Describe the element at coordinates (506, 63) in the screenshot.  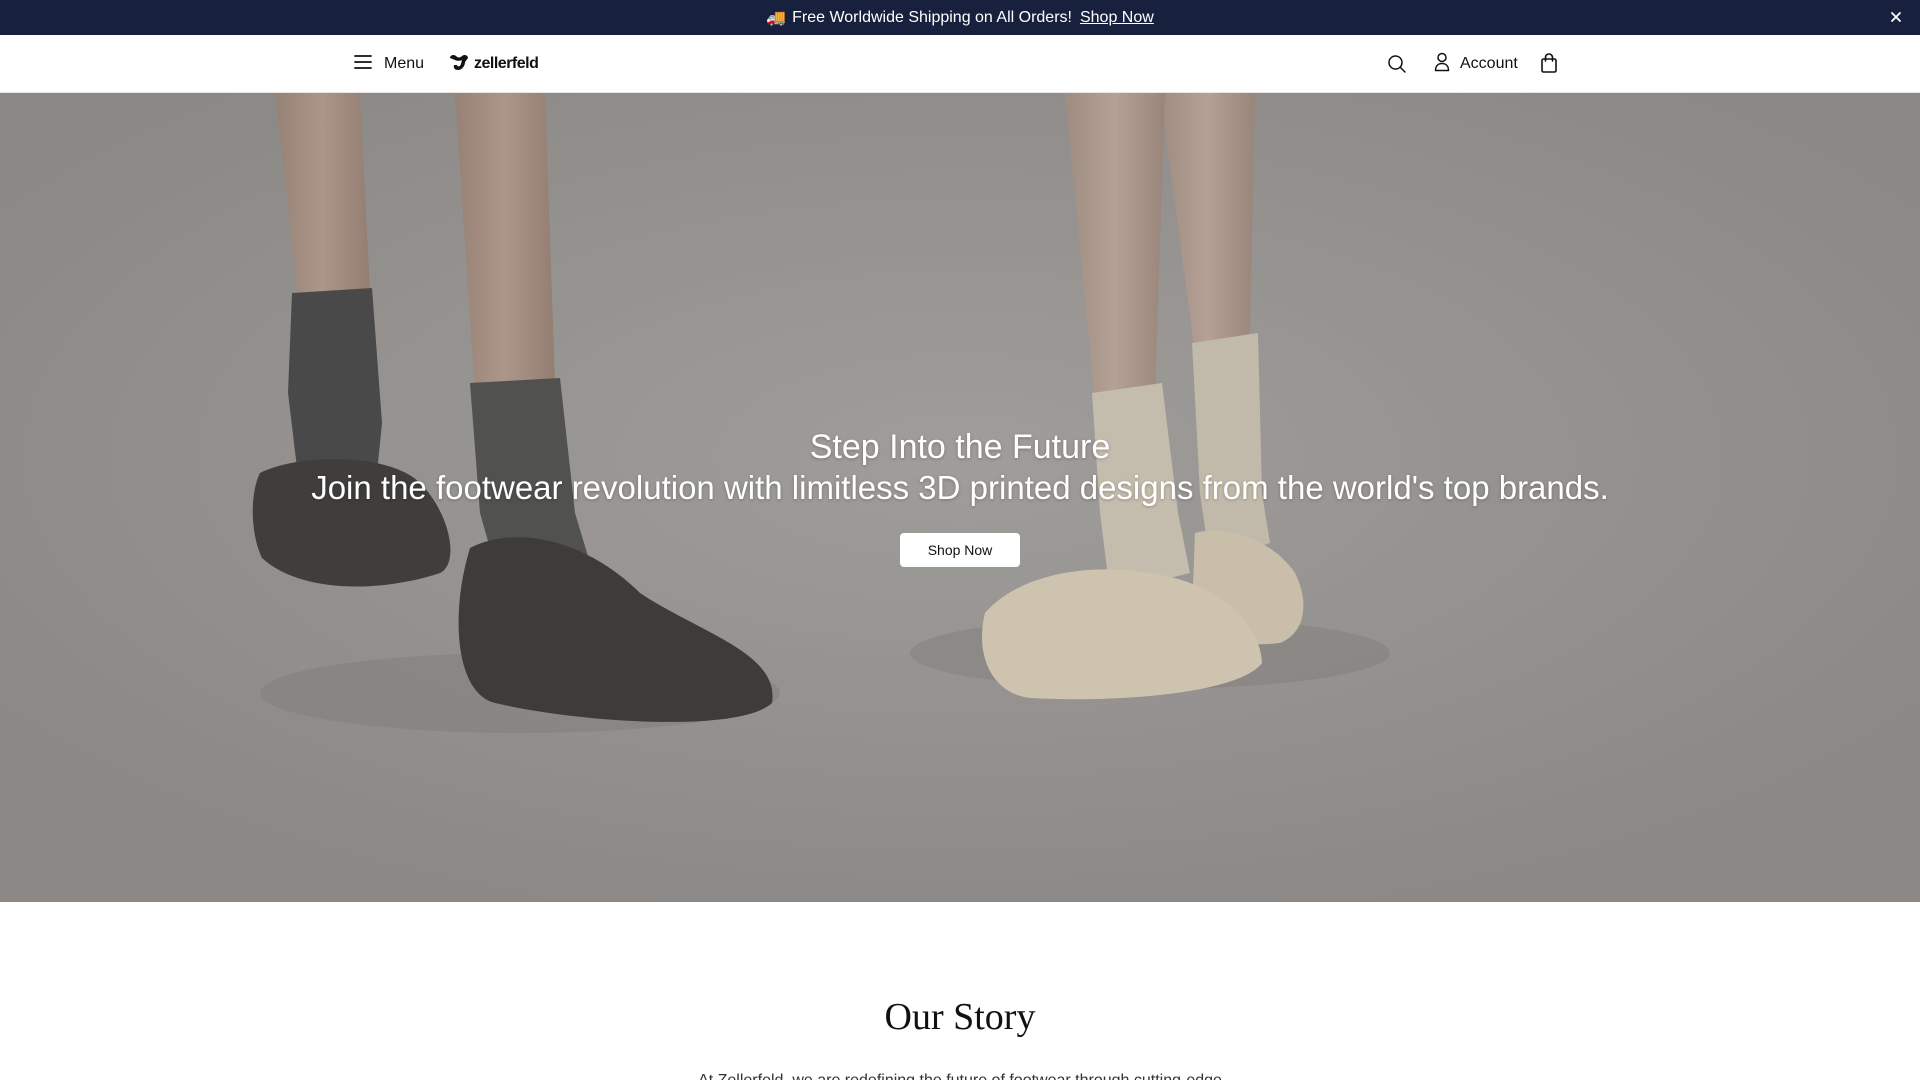
I see `logo-text: zellerfeld` at that location.